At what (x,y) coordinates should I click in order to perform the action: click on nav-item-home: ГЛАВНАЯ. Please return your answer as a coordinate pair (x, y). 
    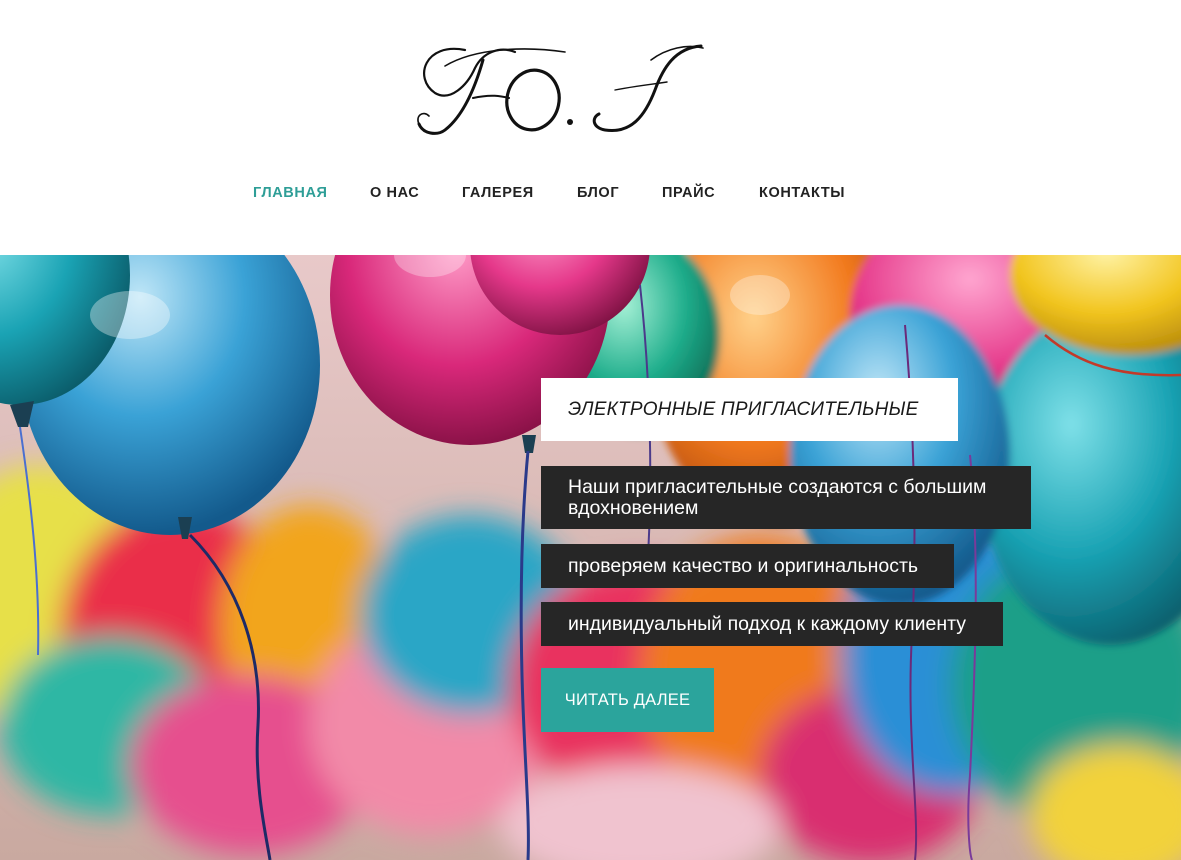
    Looking at the image, I should click on (290, 193).